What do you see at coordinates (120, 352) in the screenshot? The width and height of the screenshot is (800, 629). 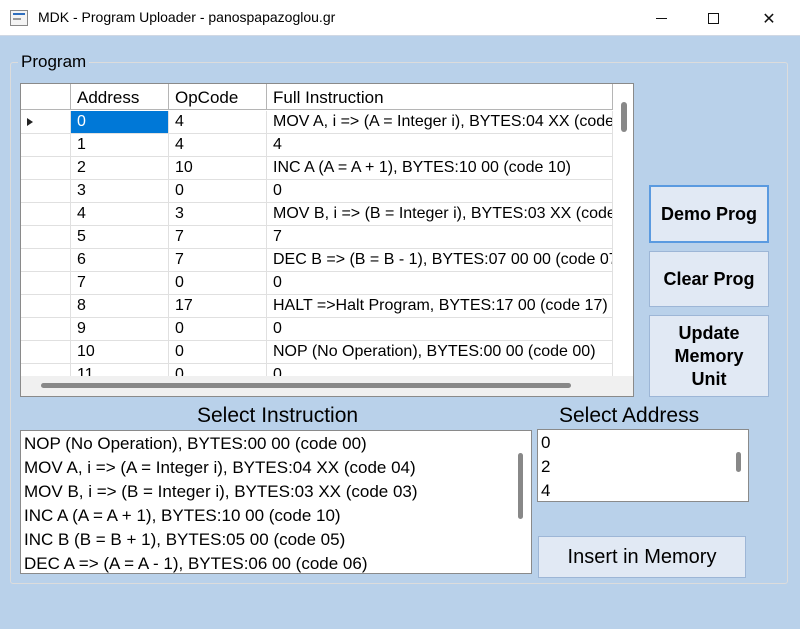 I see `address-cell: 10` at bounding box center [120, 352].